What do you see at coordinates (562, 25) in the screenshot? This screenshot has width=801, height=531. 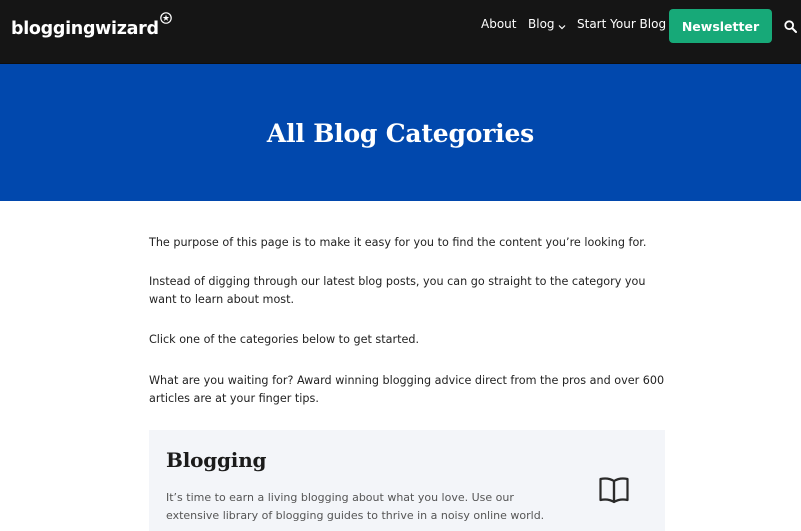 I see `chevron-down-icon` at bounding box center [562, 25].